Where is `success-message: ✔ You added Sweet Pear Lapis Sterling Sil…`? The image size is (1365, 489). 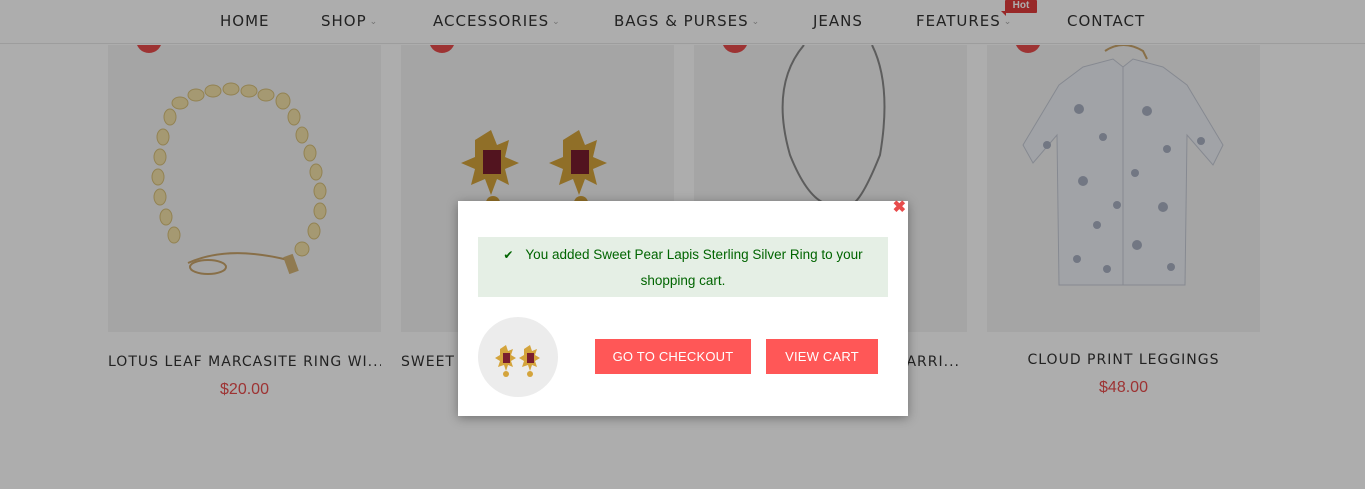
success-message: ✔ You added Sweet Pear Lapis Sterling Sil… is located at coordinates (683, 267).